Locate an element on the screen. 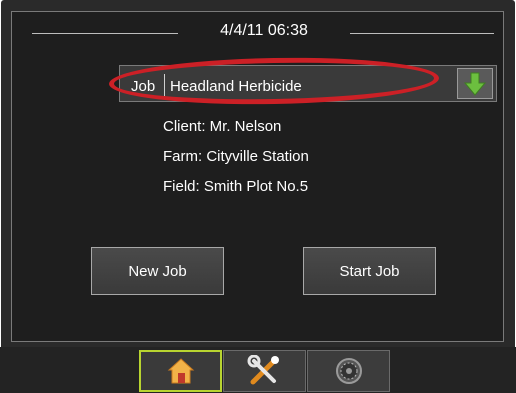 This screenshot has width=516, height=393. header-rule-right is located at coordinates (422, 33).